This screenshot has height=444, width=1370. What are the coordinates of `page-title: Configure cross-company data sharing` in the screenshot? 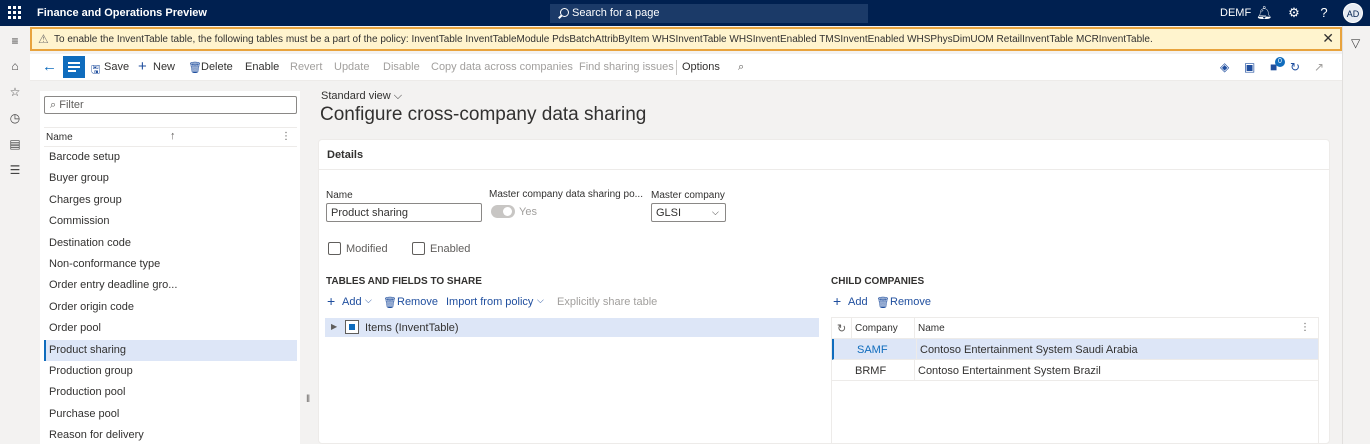 It's located at (483, 114).